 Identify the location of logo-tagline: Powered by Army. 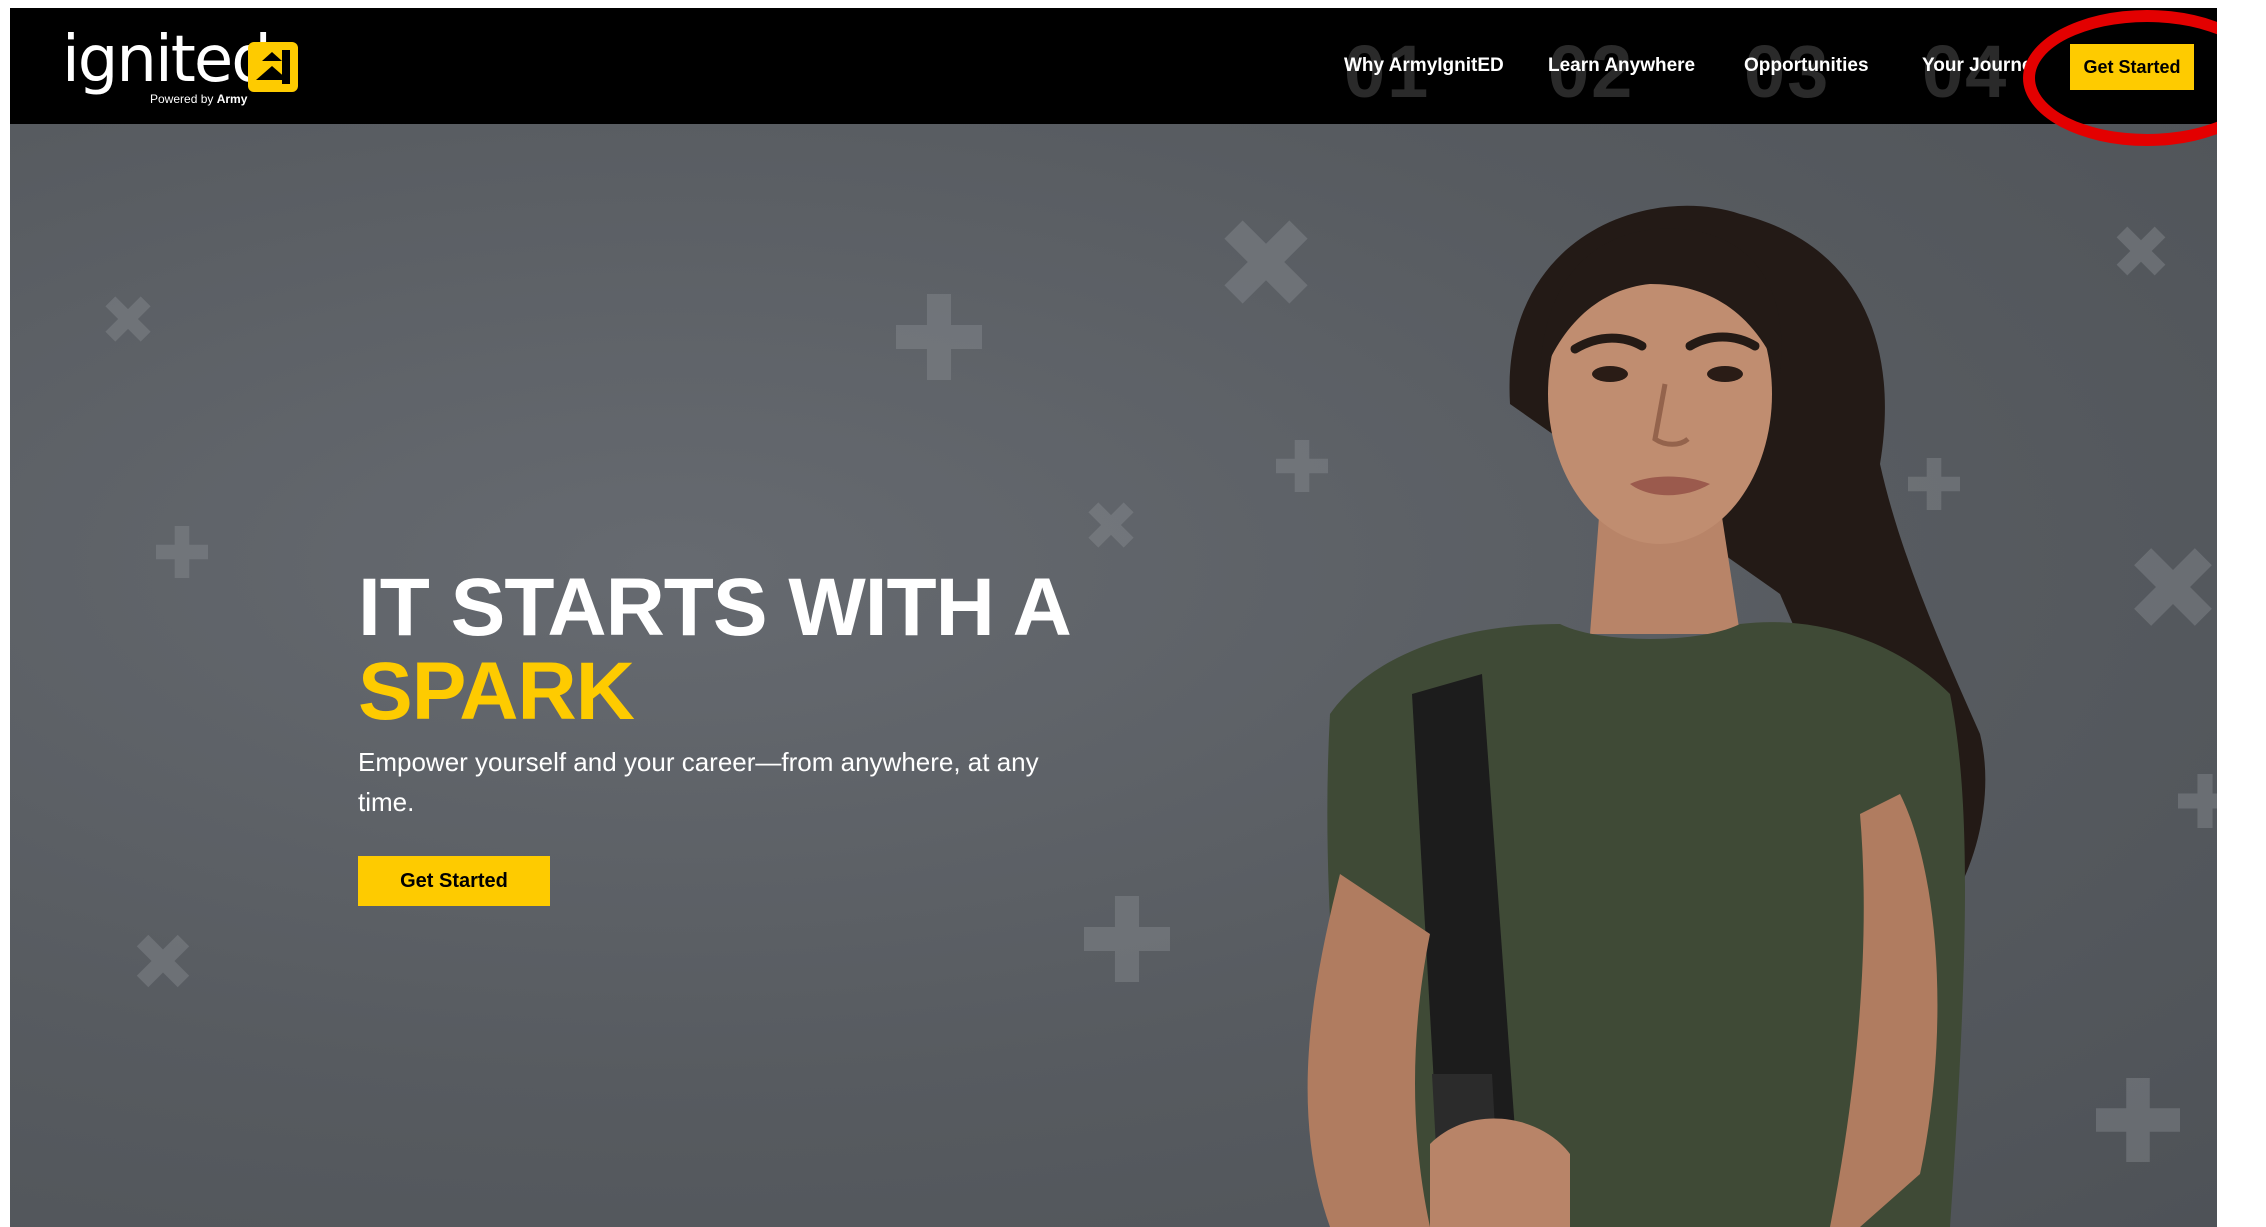
(198, 99).